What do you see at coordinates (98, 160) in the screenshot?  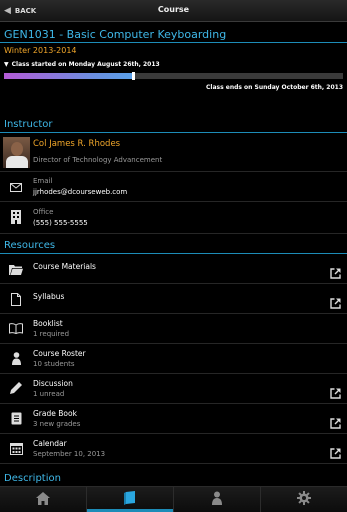 I see `instructor-position: Director of Technology Advancement` at bounding box center [98, 160].